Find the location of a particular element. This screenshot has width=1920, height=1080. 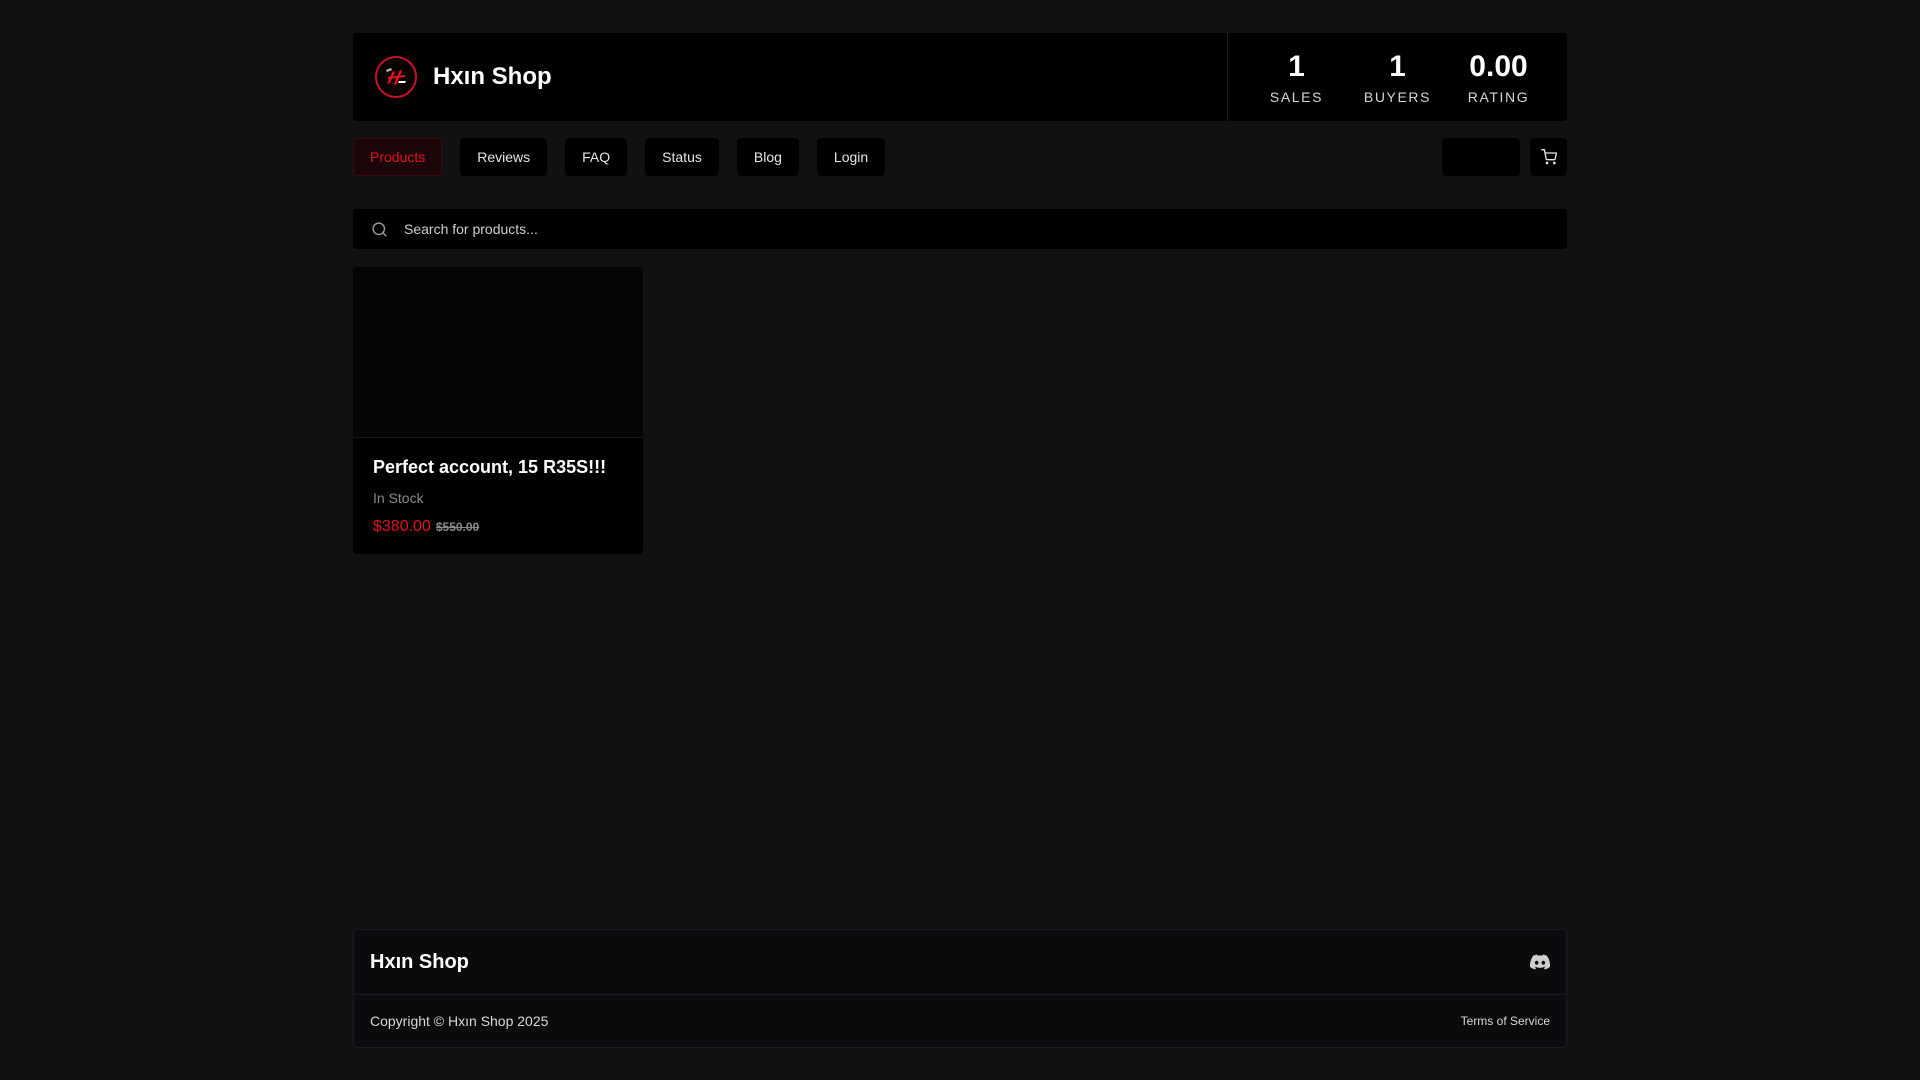

shop-name: Hxın Shop is located at coordinates (492, 77).